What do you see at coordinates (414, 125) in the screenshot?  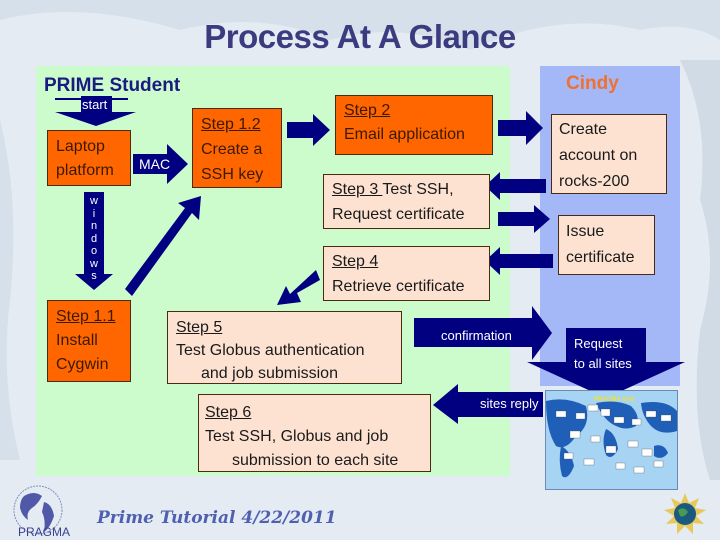 I see `step2-box: Step 2 Email application` at bounding box center [414, 125].